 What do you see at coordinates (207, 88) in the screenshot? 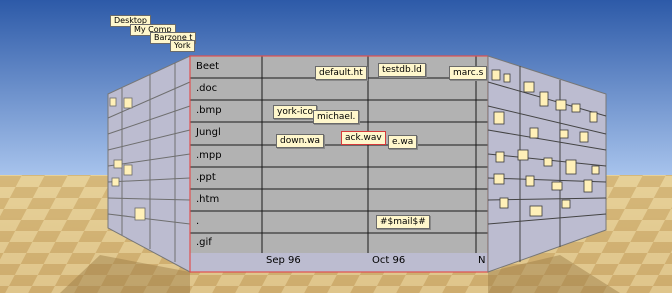
I see `file-type-label: .doc` at bounding box center [207, 88].